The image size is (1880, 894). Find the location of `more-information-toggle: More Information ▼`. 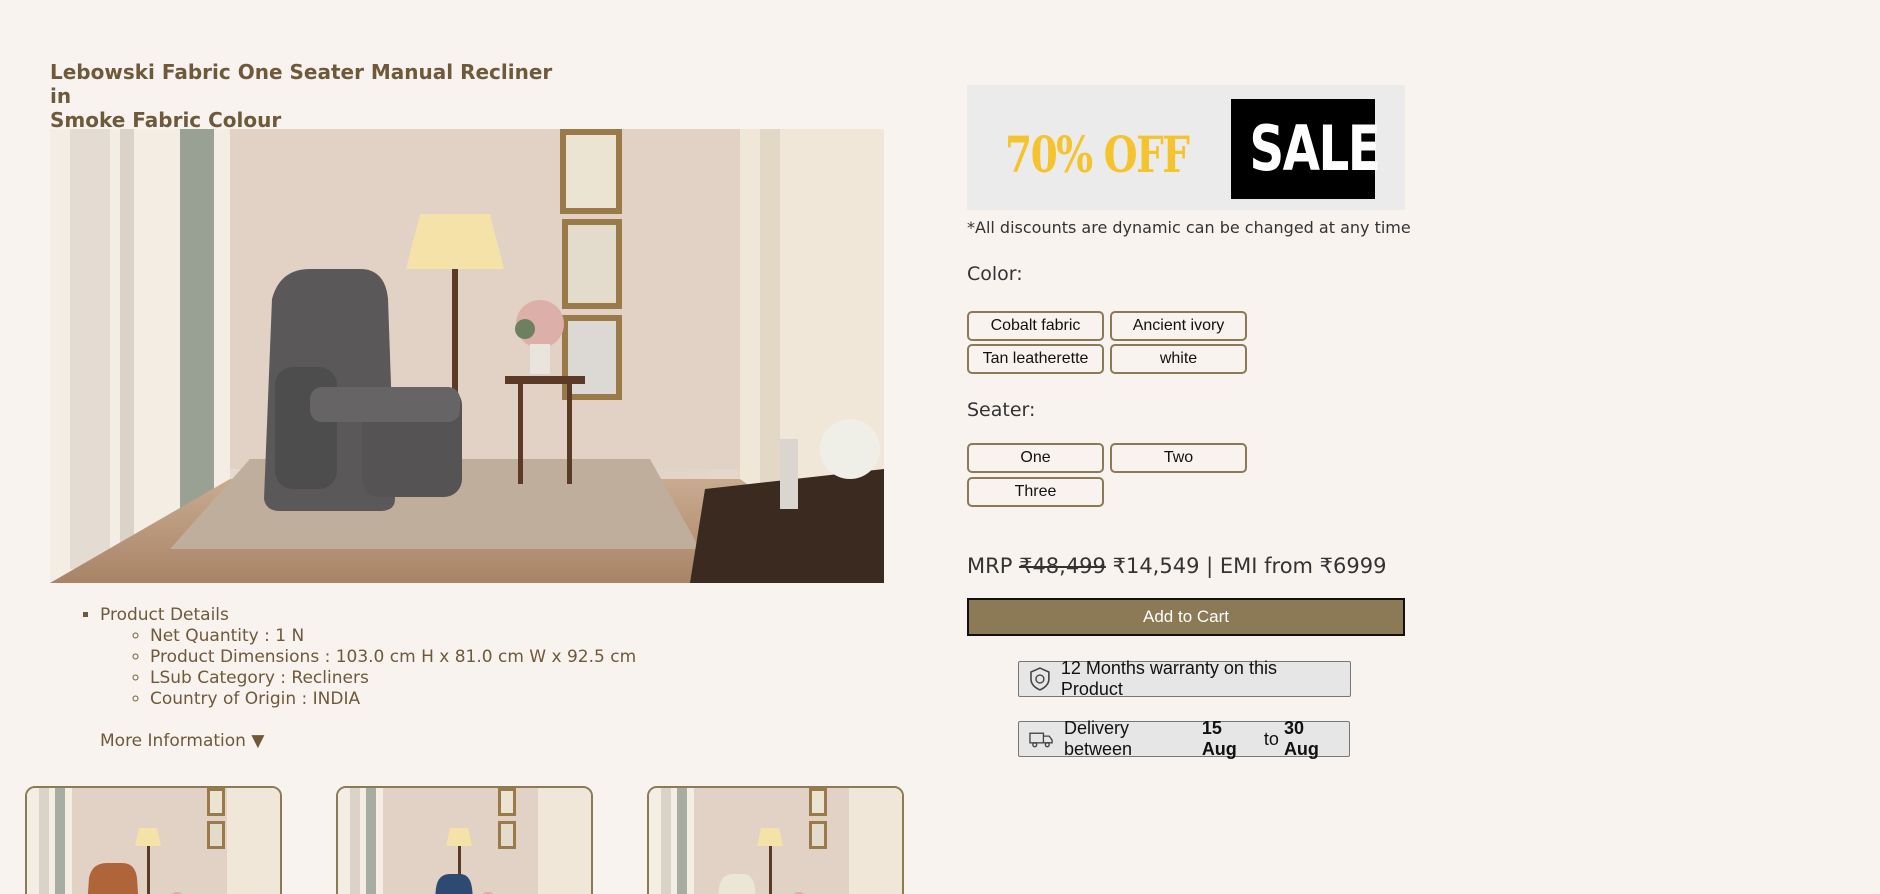

more-information-toggle: More Information ▼ is located at coordinates (182, 741).